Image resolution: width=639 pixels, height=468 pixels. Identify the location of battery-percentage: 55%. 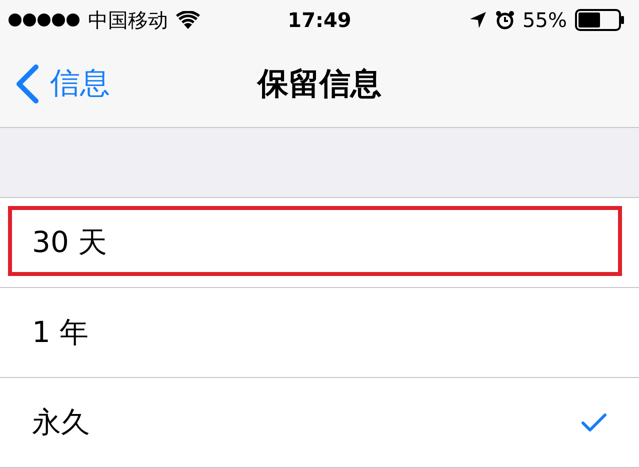
(544, 20).